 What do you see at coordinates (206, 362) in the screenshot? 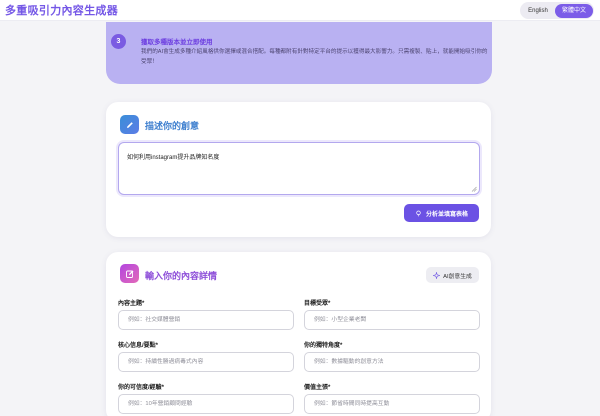
I see `core-message-input` at bounding box center [206, 362].